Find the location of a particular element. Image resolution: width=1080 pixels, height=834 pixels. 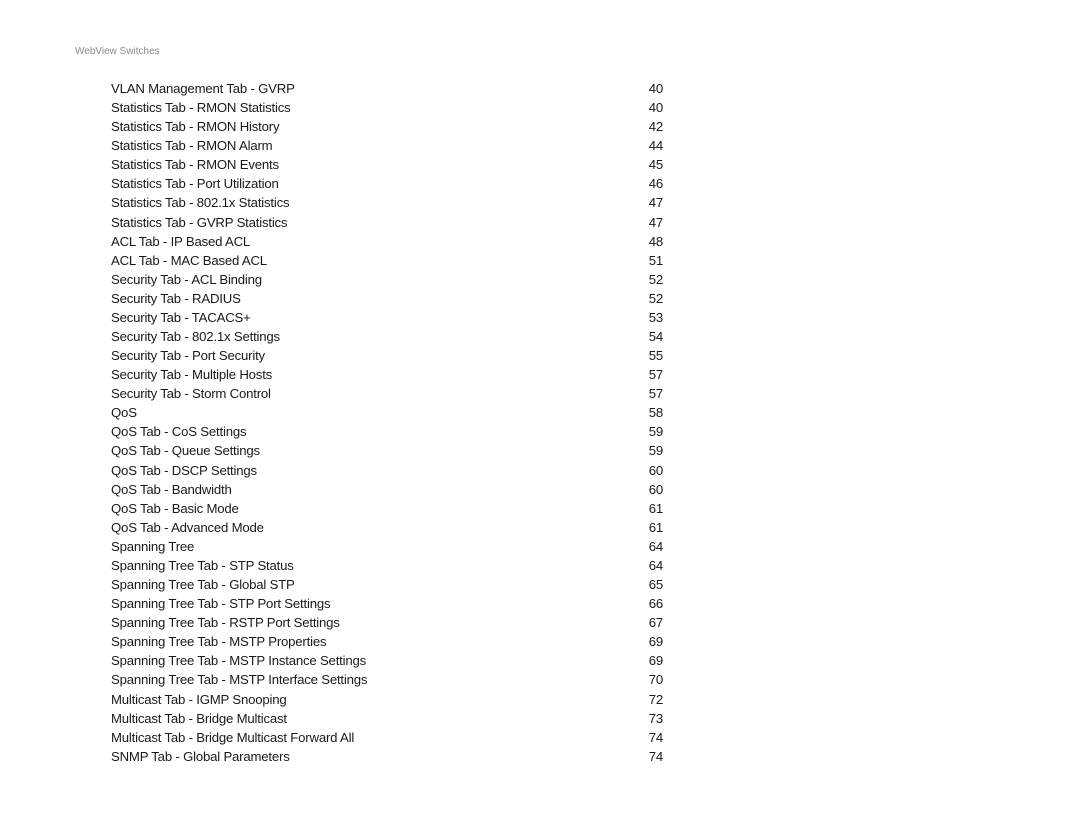

toc-entry: VLAN Management Tab - GVRP 40 is located at coordinates (387, 88).